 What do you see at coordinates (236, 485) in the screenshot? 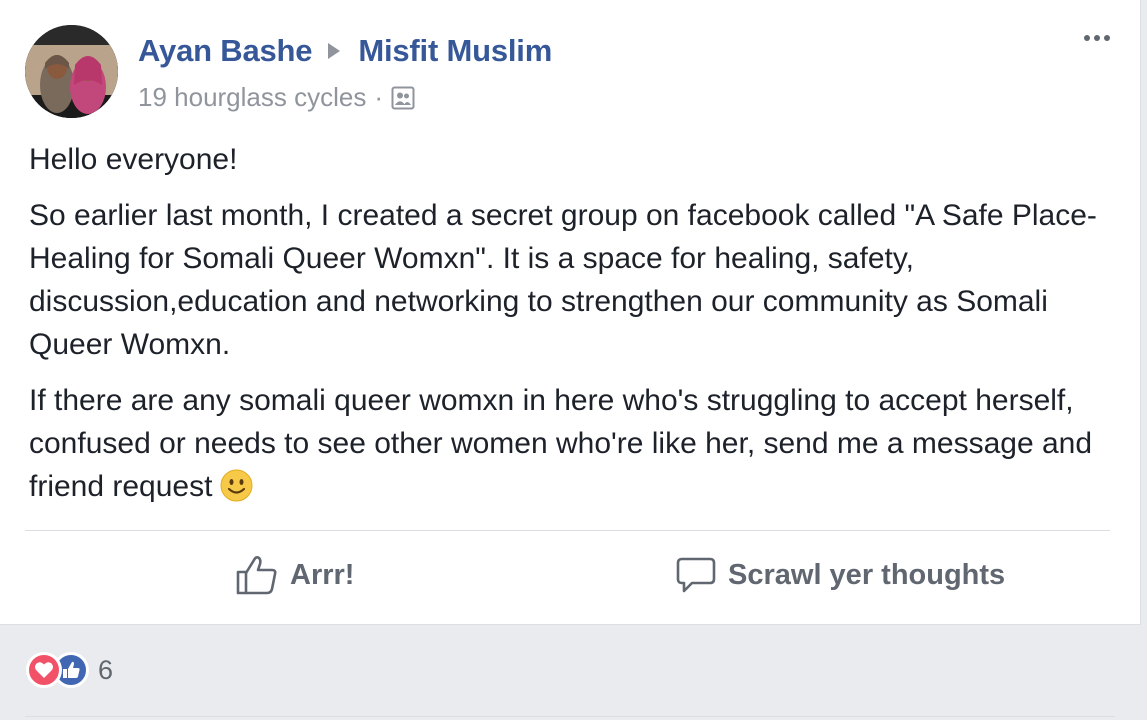
I see `smiley-emoji-icon` at bounding box center [236, 485].